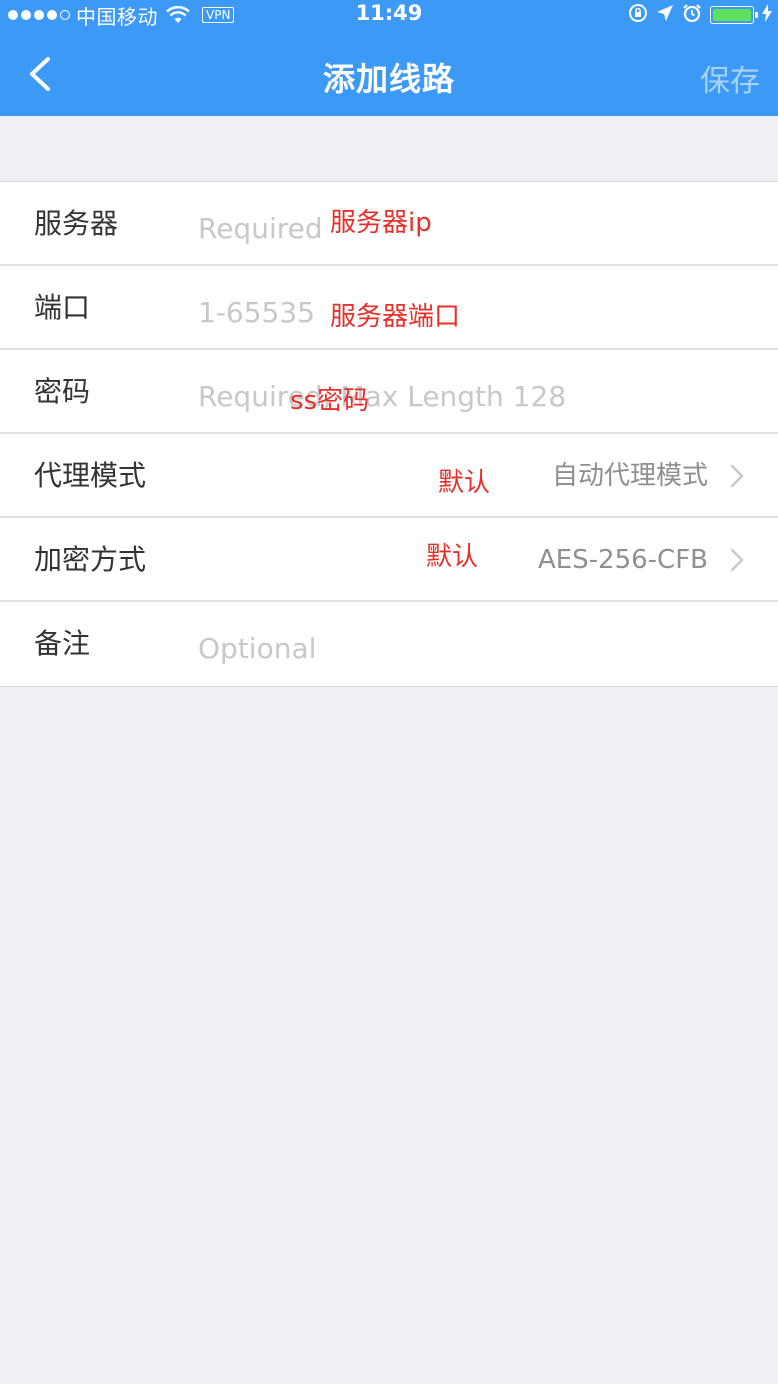 The height and width of the screenshot is (1384, 778). What do you see at coordinates (468, 312) in the screenshot?
I see `port-input` at bounding box center [468, 312].